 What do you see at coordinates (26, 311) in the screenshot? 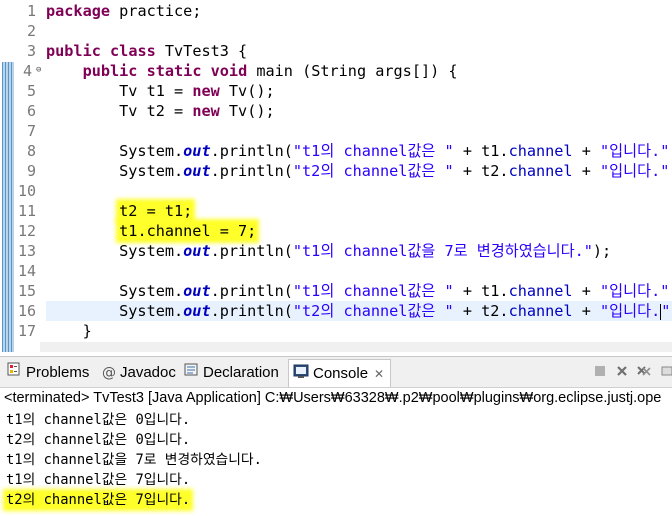
I see `line-number: 16` at bounding box center [26, 311].